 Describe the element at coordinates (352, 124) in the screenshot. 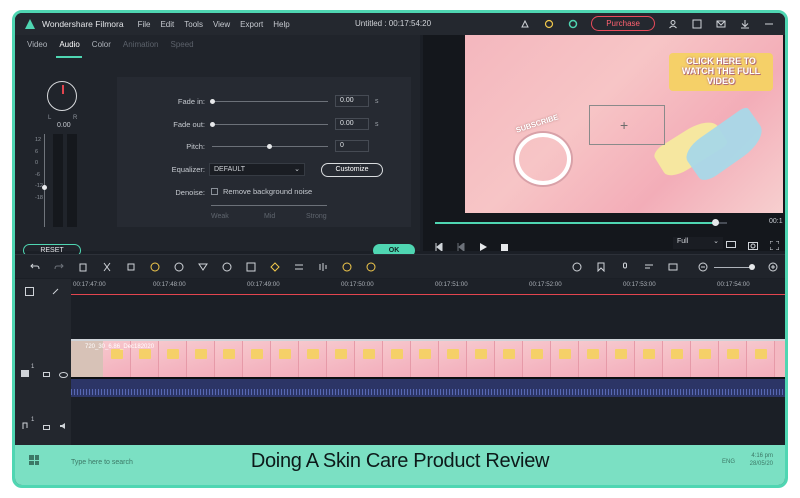

I see `fade-out-field: 0.00` at that location.